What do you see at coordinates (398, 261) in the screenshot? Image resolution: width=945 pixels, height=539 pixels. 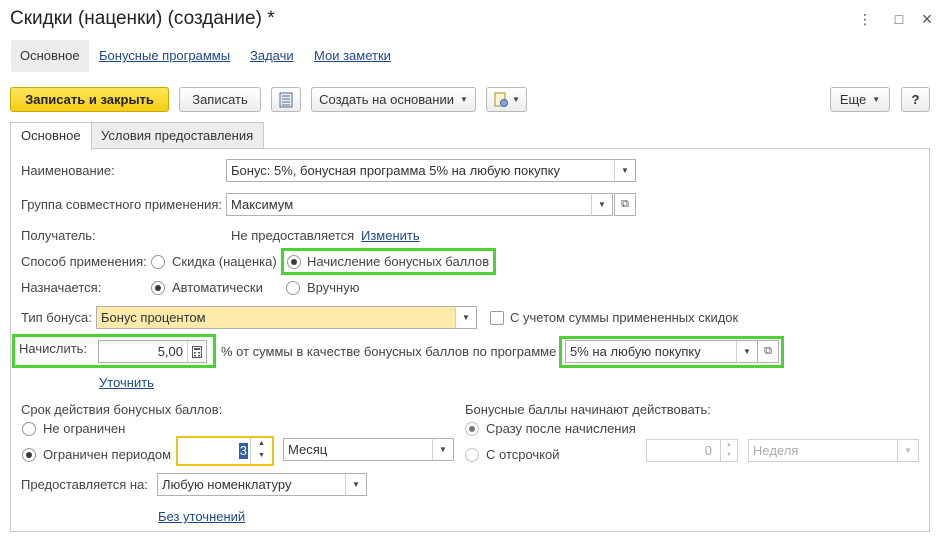 I see `method-bonus-label: Начисление бонусных баллов` at bounding box center [398, 261].